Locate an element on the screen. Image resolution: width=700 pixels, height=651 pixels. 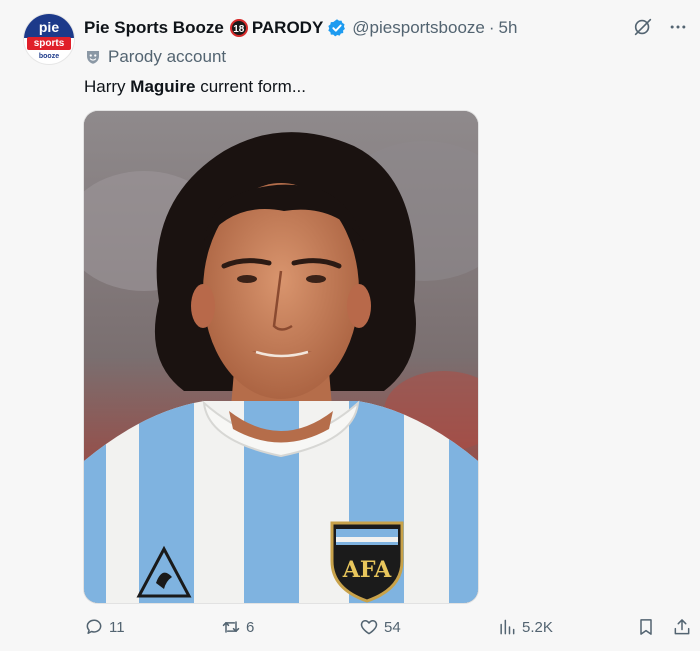
parody-account-line: Parody account is located at coordinates (155, 57).